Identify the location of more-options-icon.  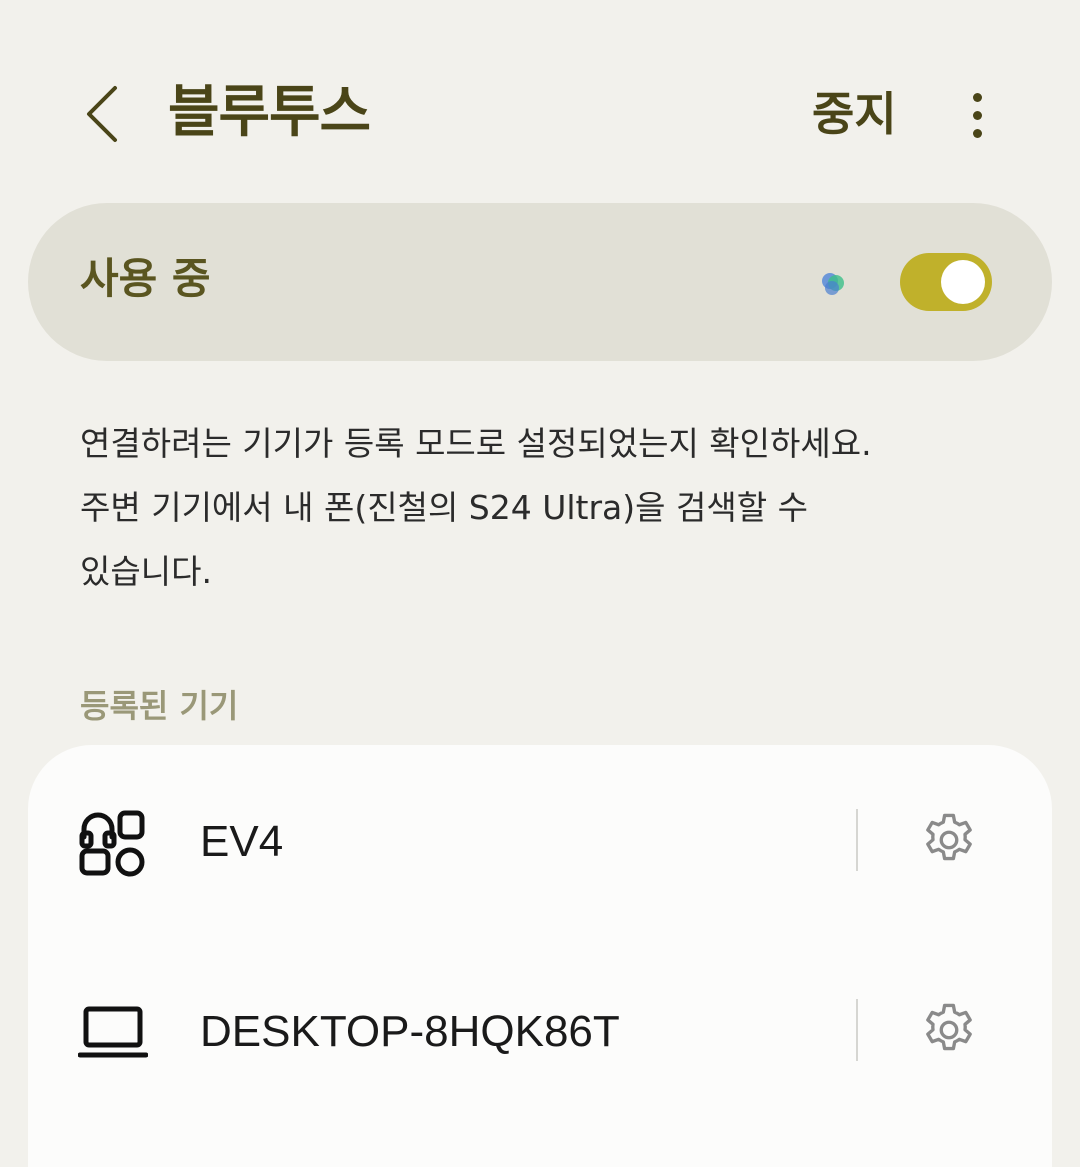
(977, 97).